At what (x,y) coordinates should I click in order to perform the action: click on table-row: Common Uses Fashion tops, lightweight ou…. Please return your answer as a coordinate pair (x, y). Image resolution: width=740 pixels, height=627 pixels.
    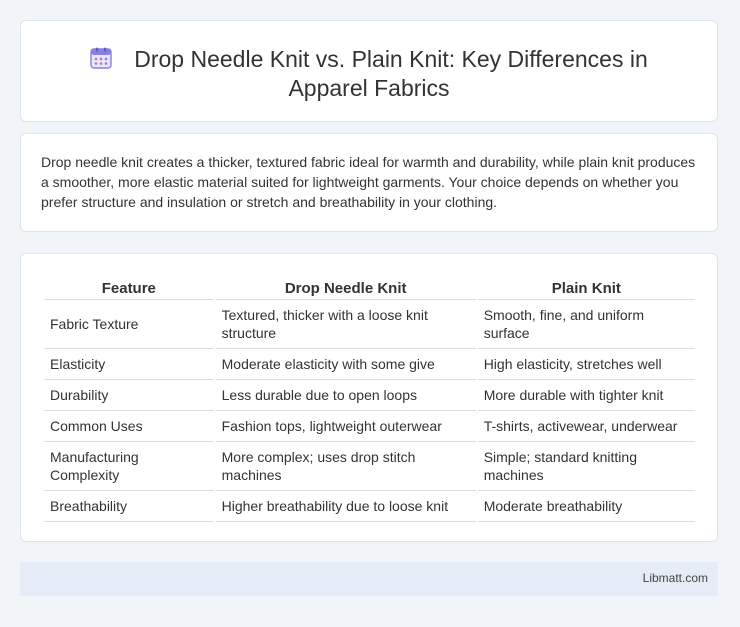
    Looking at the image, I should click on (369, 426).